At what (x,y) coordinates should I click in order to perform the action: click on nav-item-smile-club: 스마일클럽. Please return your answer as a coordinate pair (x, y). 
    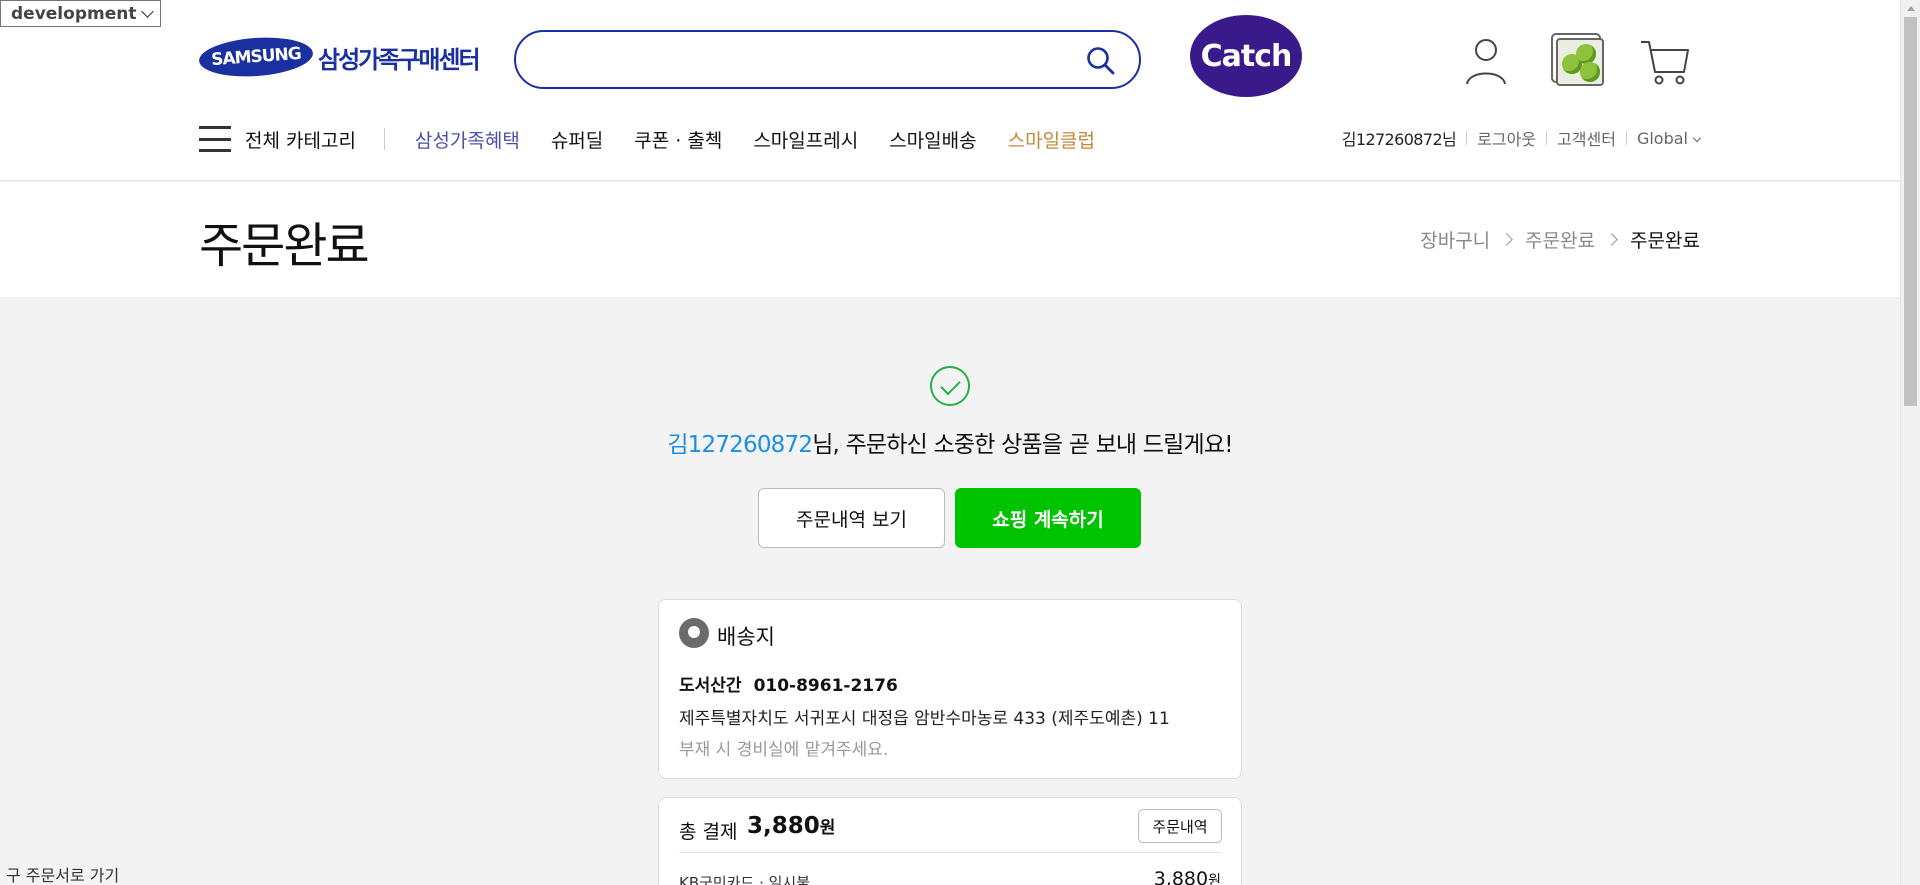
    Looking at the image, I should click on (1051, 139).